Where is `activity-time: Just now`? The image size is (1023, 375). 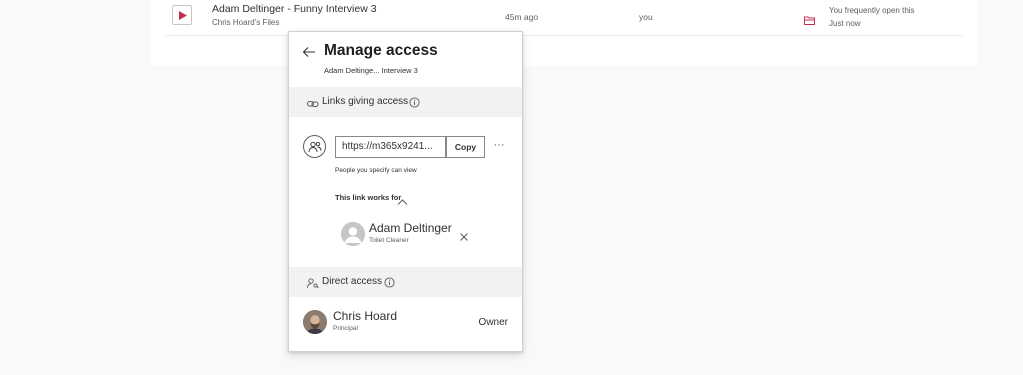
activity-time: Just now is located at coordinates (845, 23).